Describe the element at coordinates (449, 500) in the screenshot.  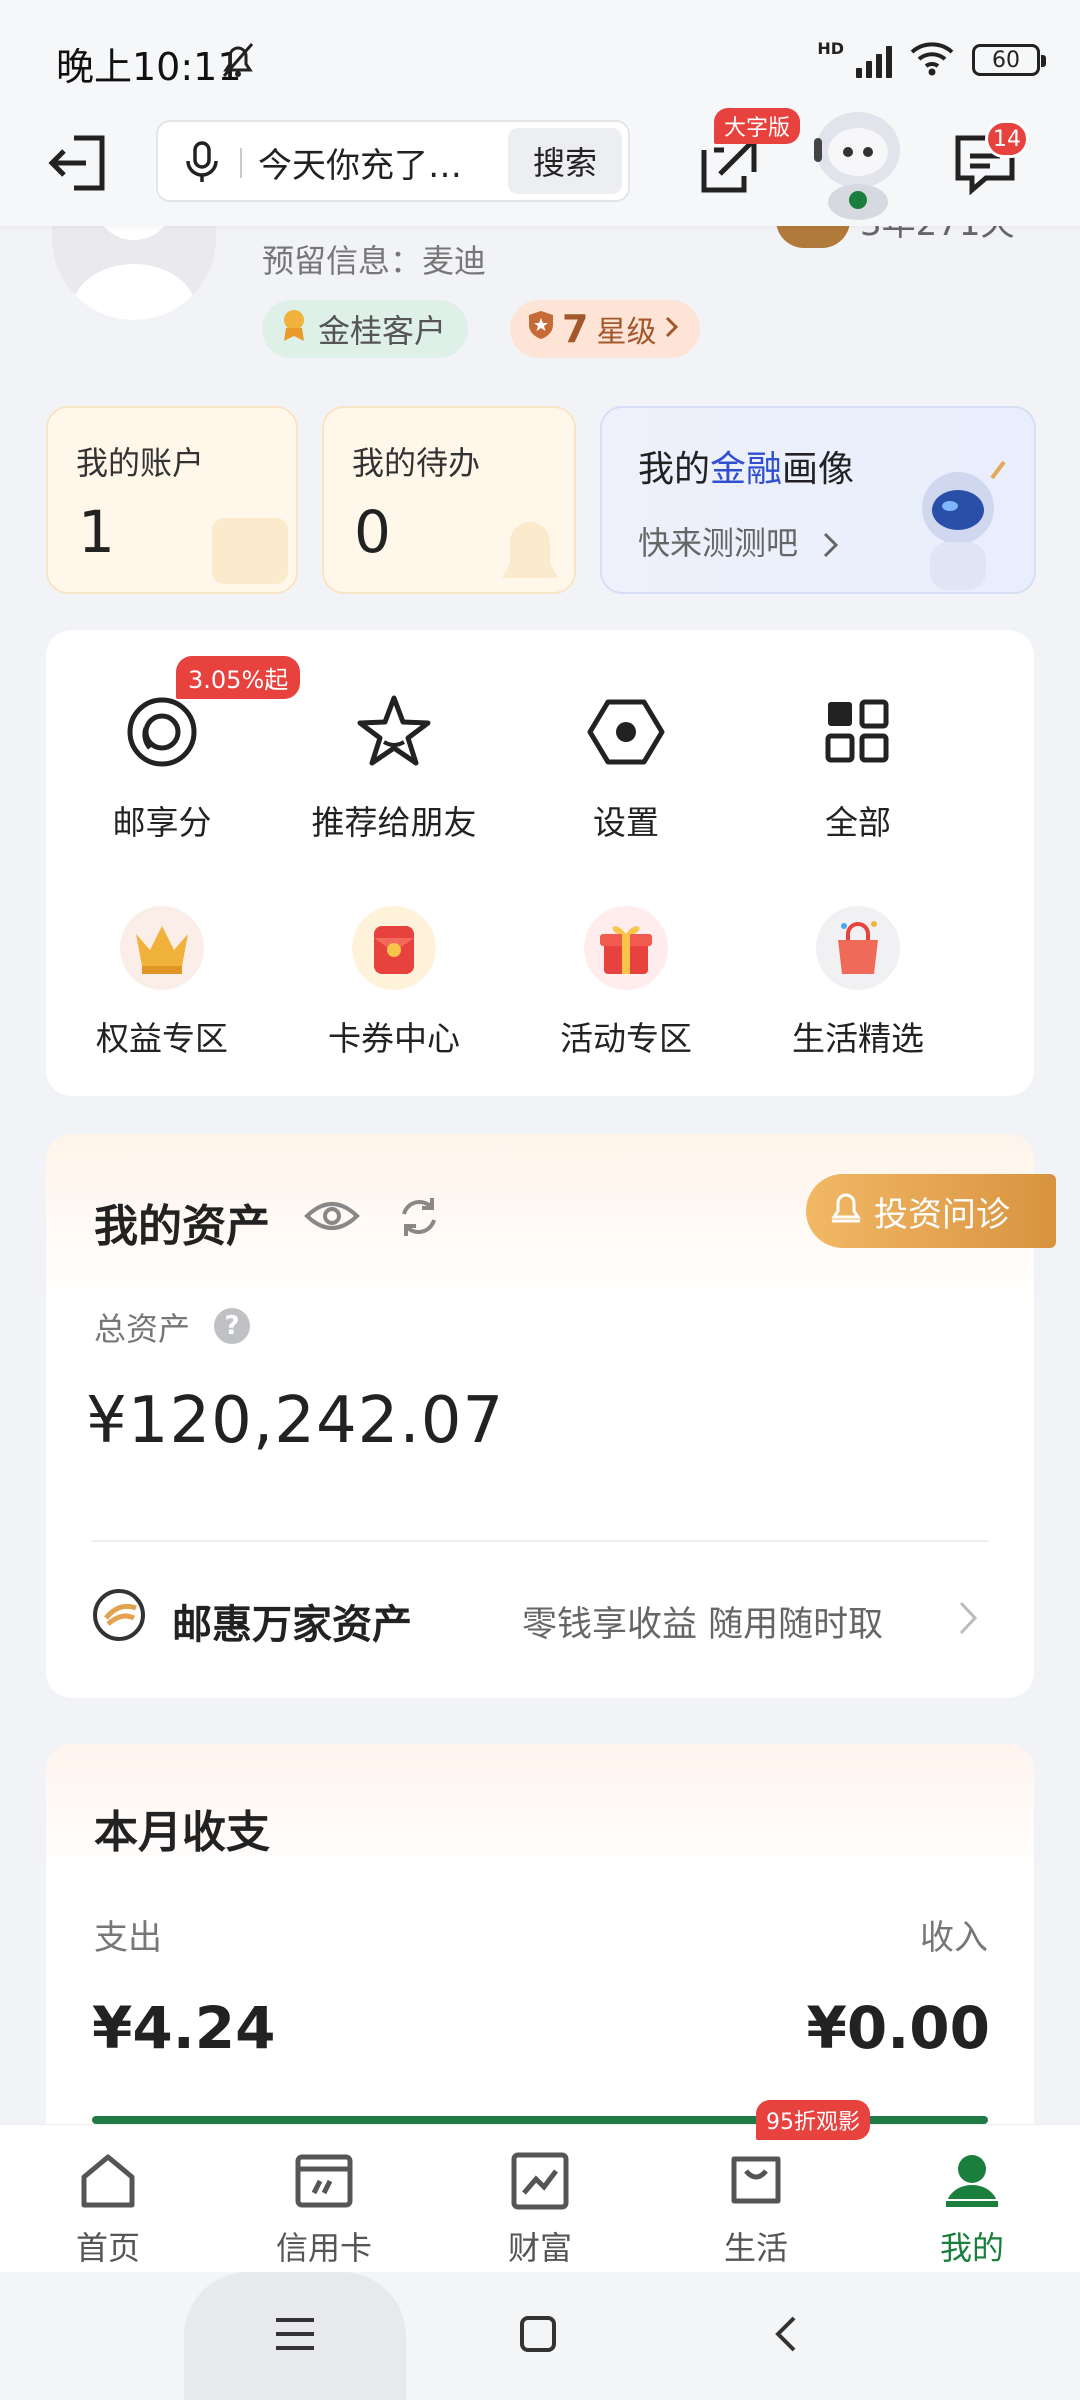
I see `my-todo-card: 我的待办 0` at that location.